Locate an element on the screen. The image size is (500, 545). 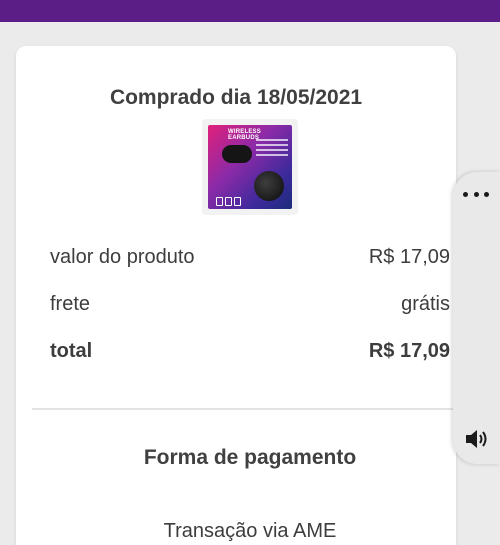
earbud-graphic is located at coordinates (269, 186).